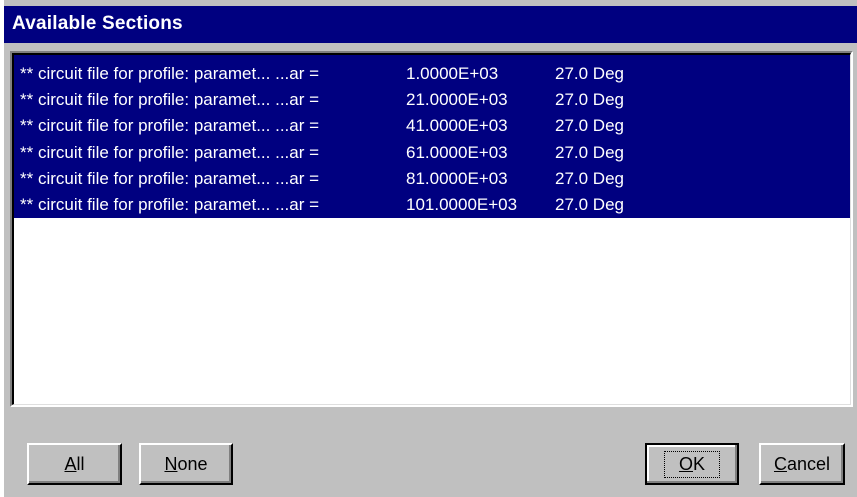 This screenshot has width=857, height=497. Describe the element at coordinates (97, 23) in the screenshot. I see `dialog-title: Available Sections` at that location.